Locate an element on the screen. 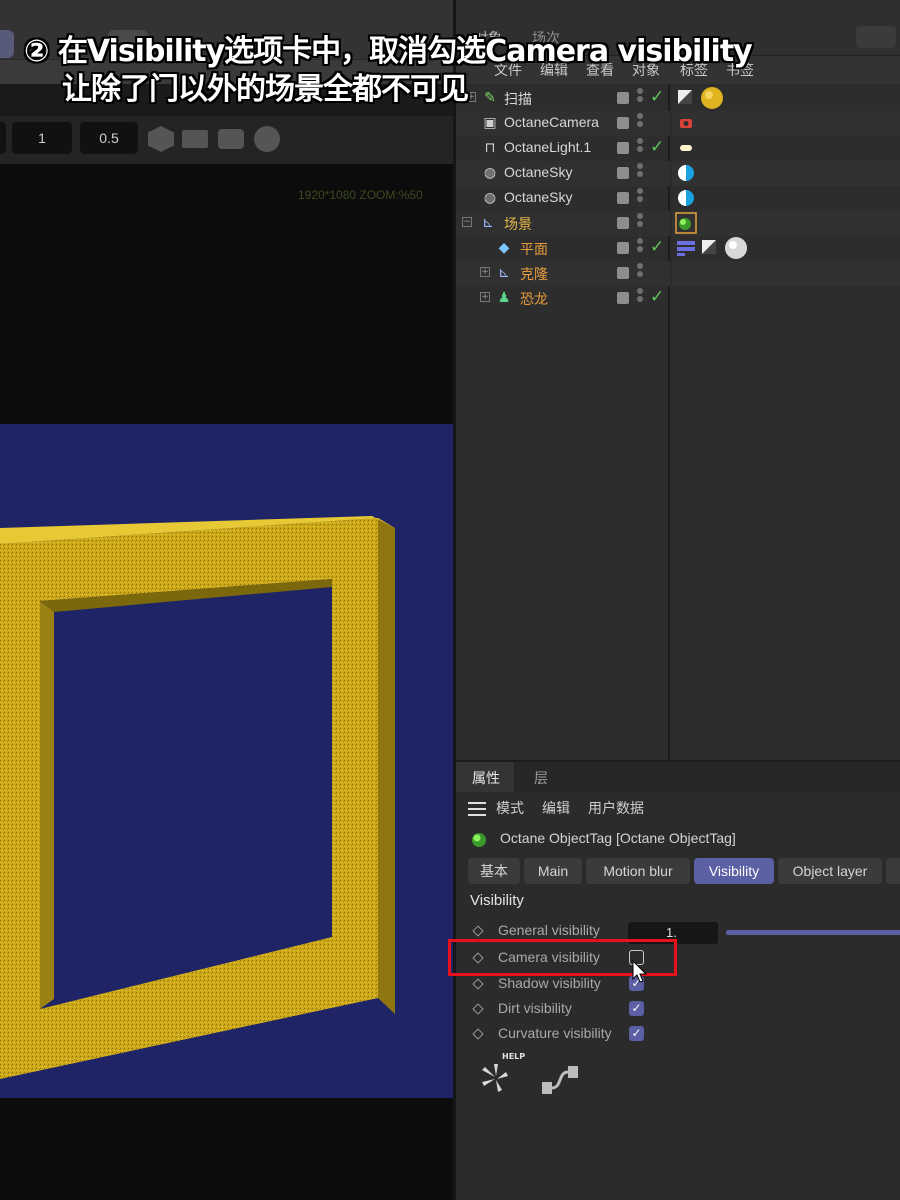 The height and width of the screenshot is (1200, 900). object-name: OctaneLight.1 is located at coordinates (548, 147).